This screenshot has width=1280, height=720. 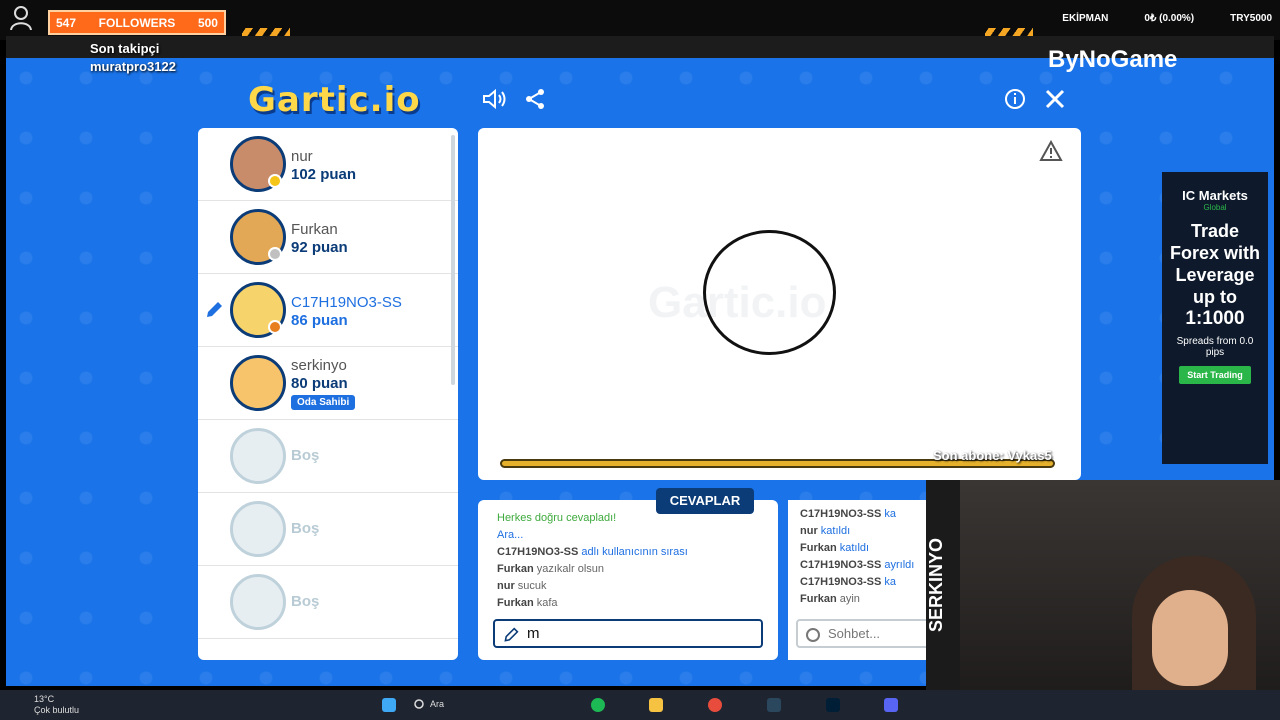 I want to click on player-name: C17H19NO3-SS, so click(x=346, y=302).